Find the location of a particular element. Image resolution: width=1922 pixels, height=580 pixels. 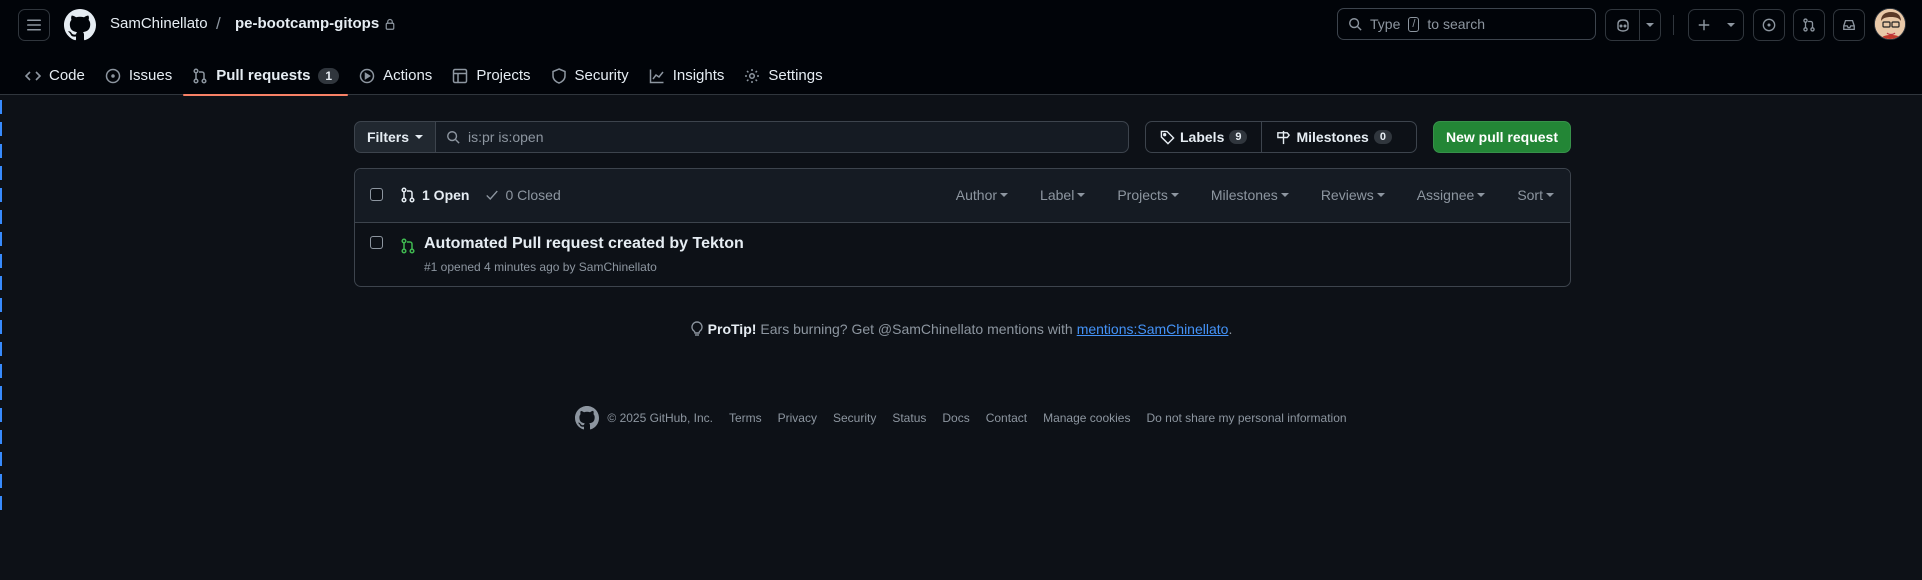

dropdown-label: Projects is located at coordinates (1142, 195).